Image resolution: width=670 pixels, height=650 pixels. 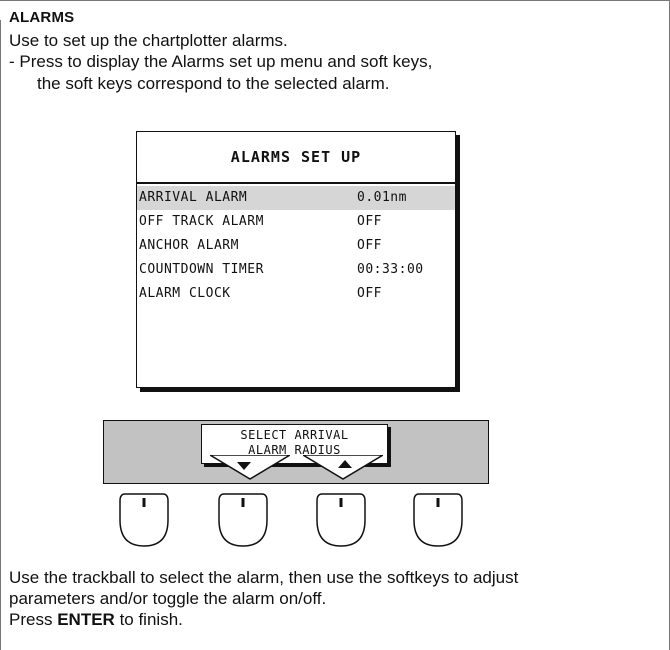 I want to click on menu-row-alarm-clock: ALARM CLOCK OFF, so click(x=296, y=294).